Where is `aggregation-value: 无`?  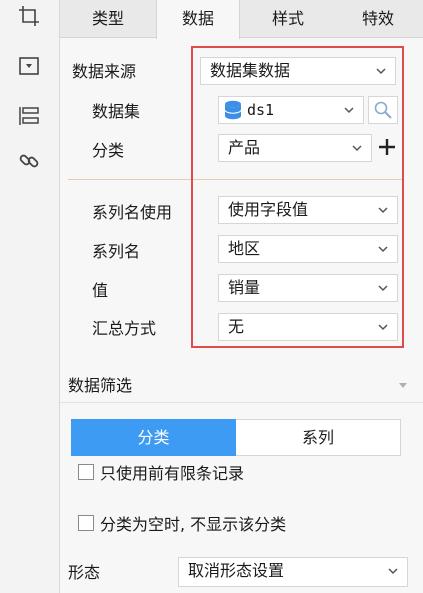
aggregation-value: 无 is located at coordinates (236, 326).